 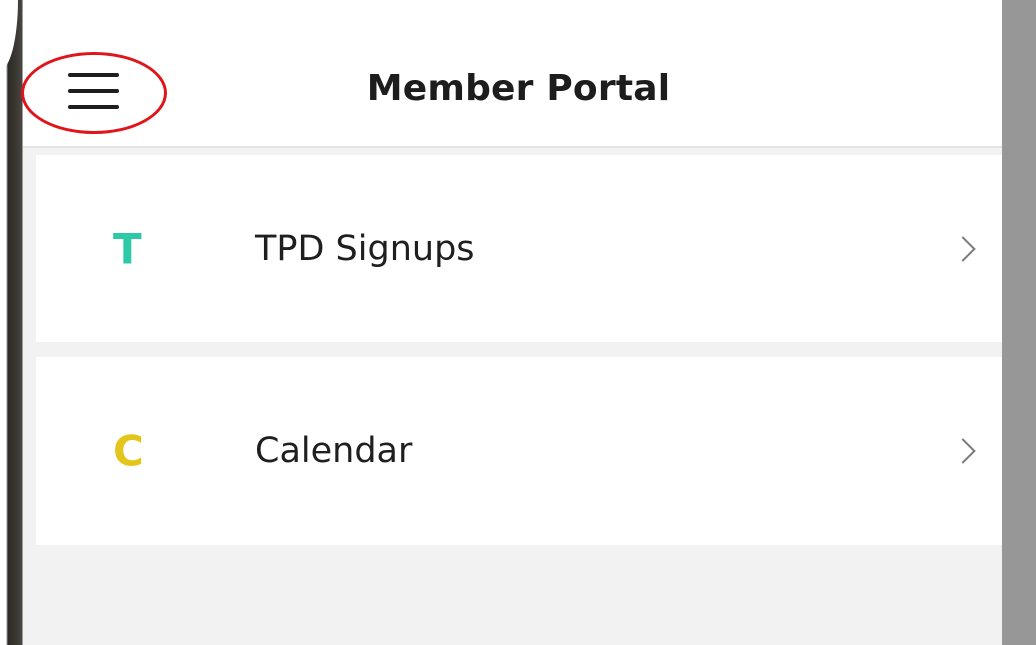 I want to click on letter-avatar-icon: C, so click(x=128, y=451).